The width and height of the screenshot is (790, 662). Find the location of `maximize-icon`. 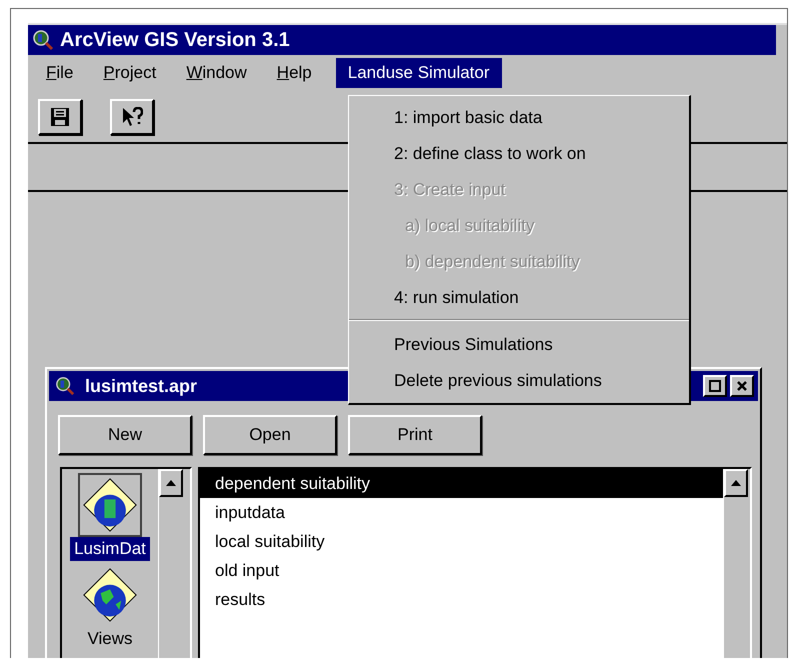

maximize-icon is located at coordinates (715, 386).